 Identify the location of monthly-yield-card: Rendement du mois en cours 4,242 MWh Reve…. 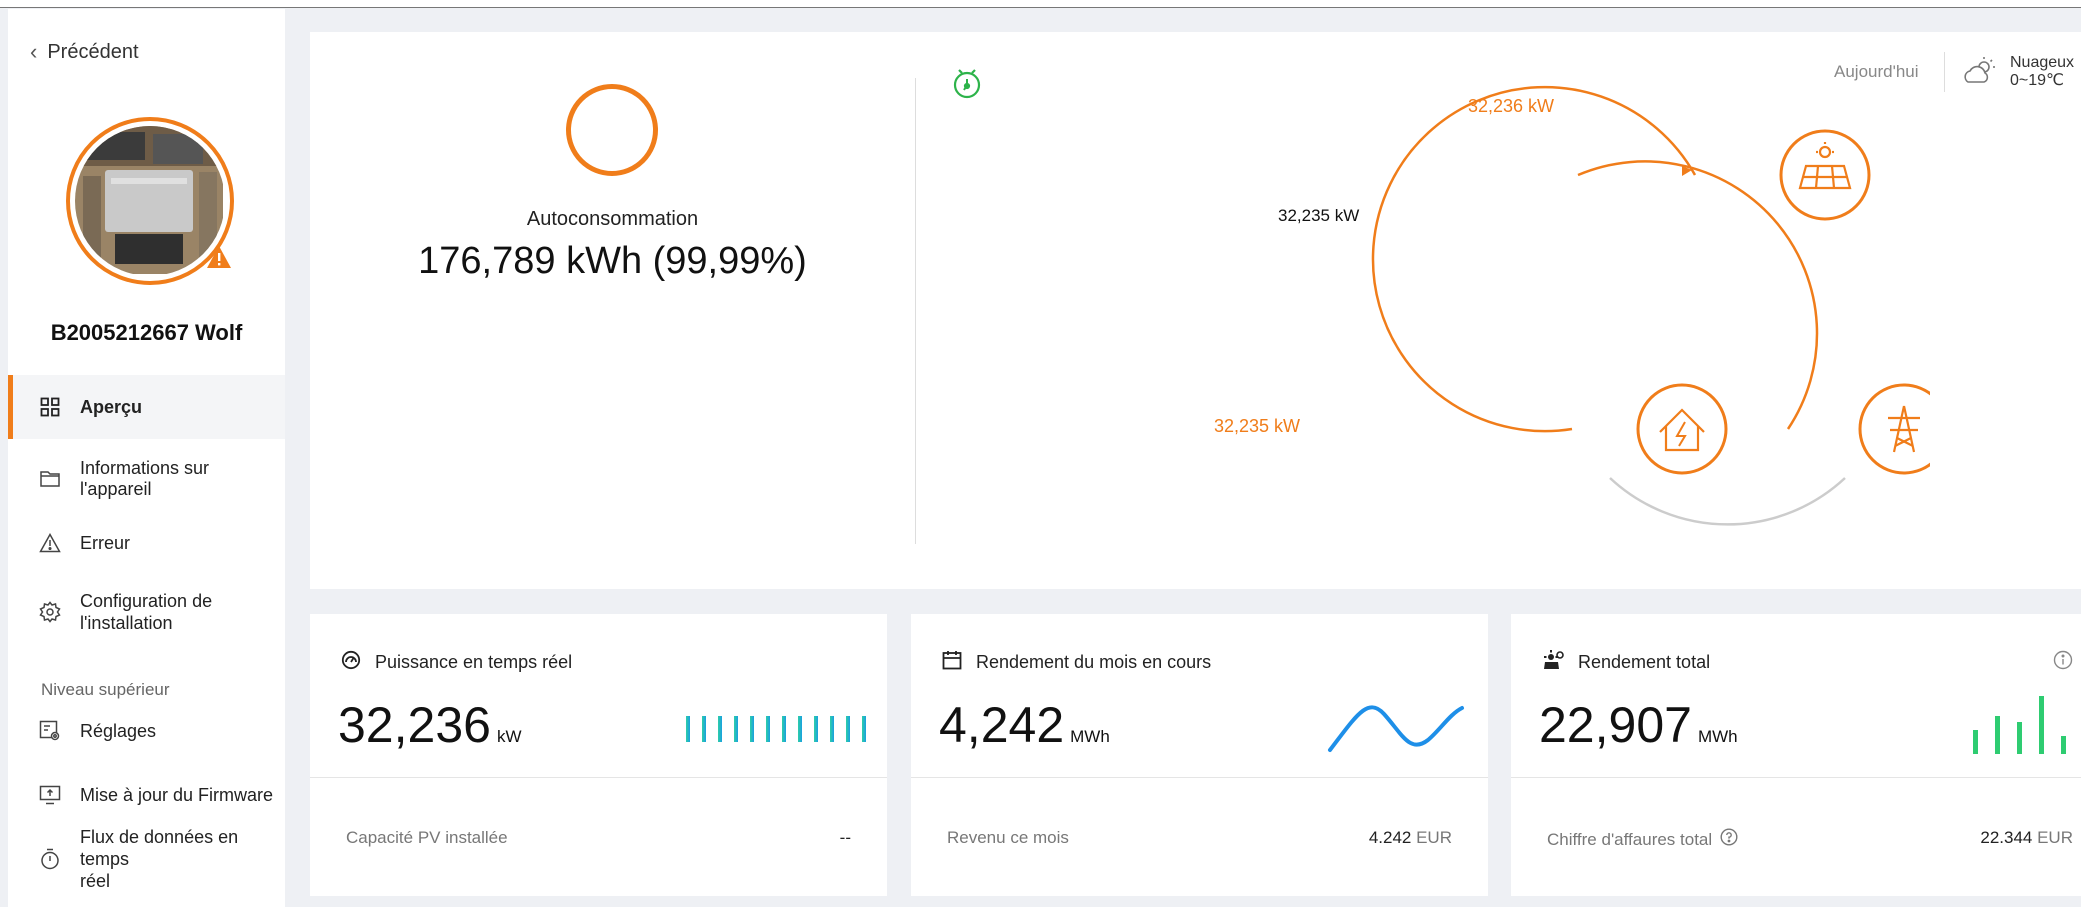
(1199, 755).